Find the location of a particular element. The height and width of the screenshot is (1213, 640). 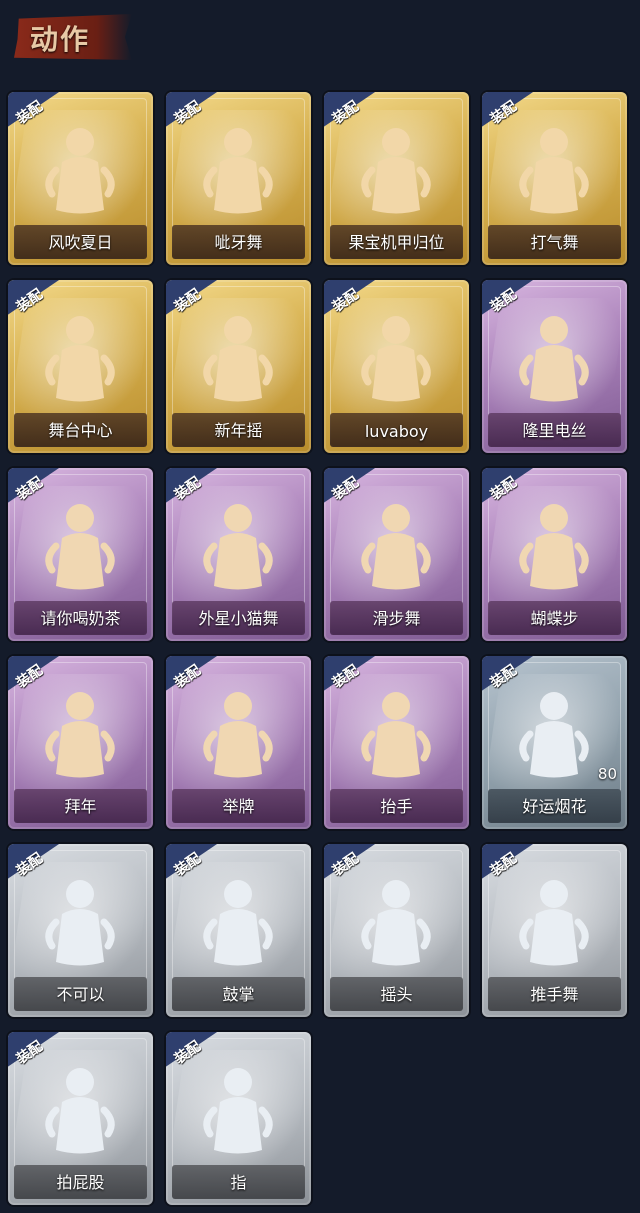

emote-name: 蝴蝶步 is located at coordinates (554, 618).